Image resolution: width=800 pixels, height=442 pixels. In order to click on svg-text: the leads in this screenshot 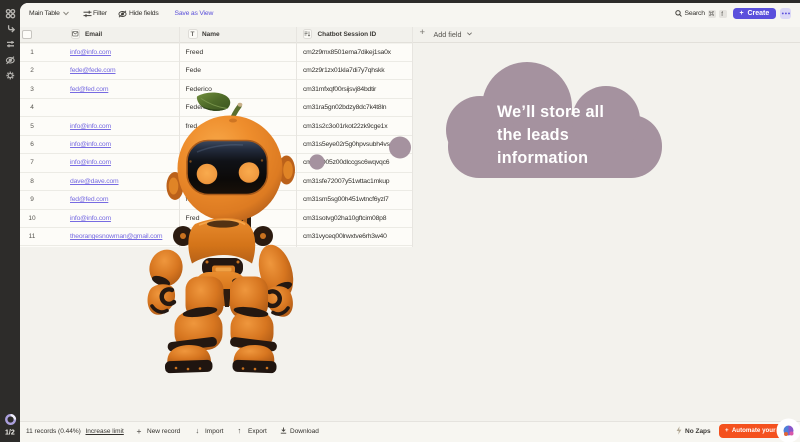, I will do `click(533, 135)`.